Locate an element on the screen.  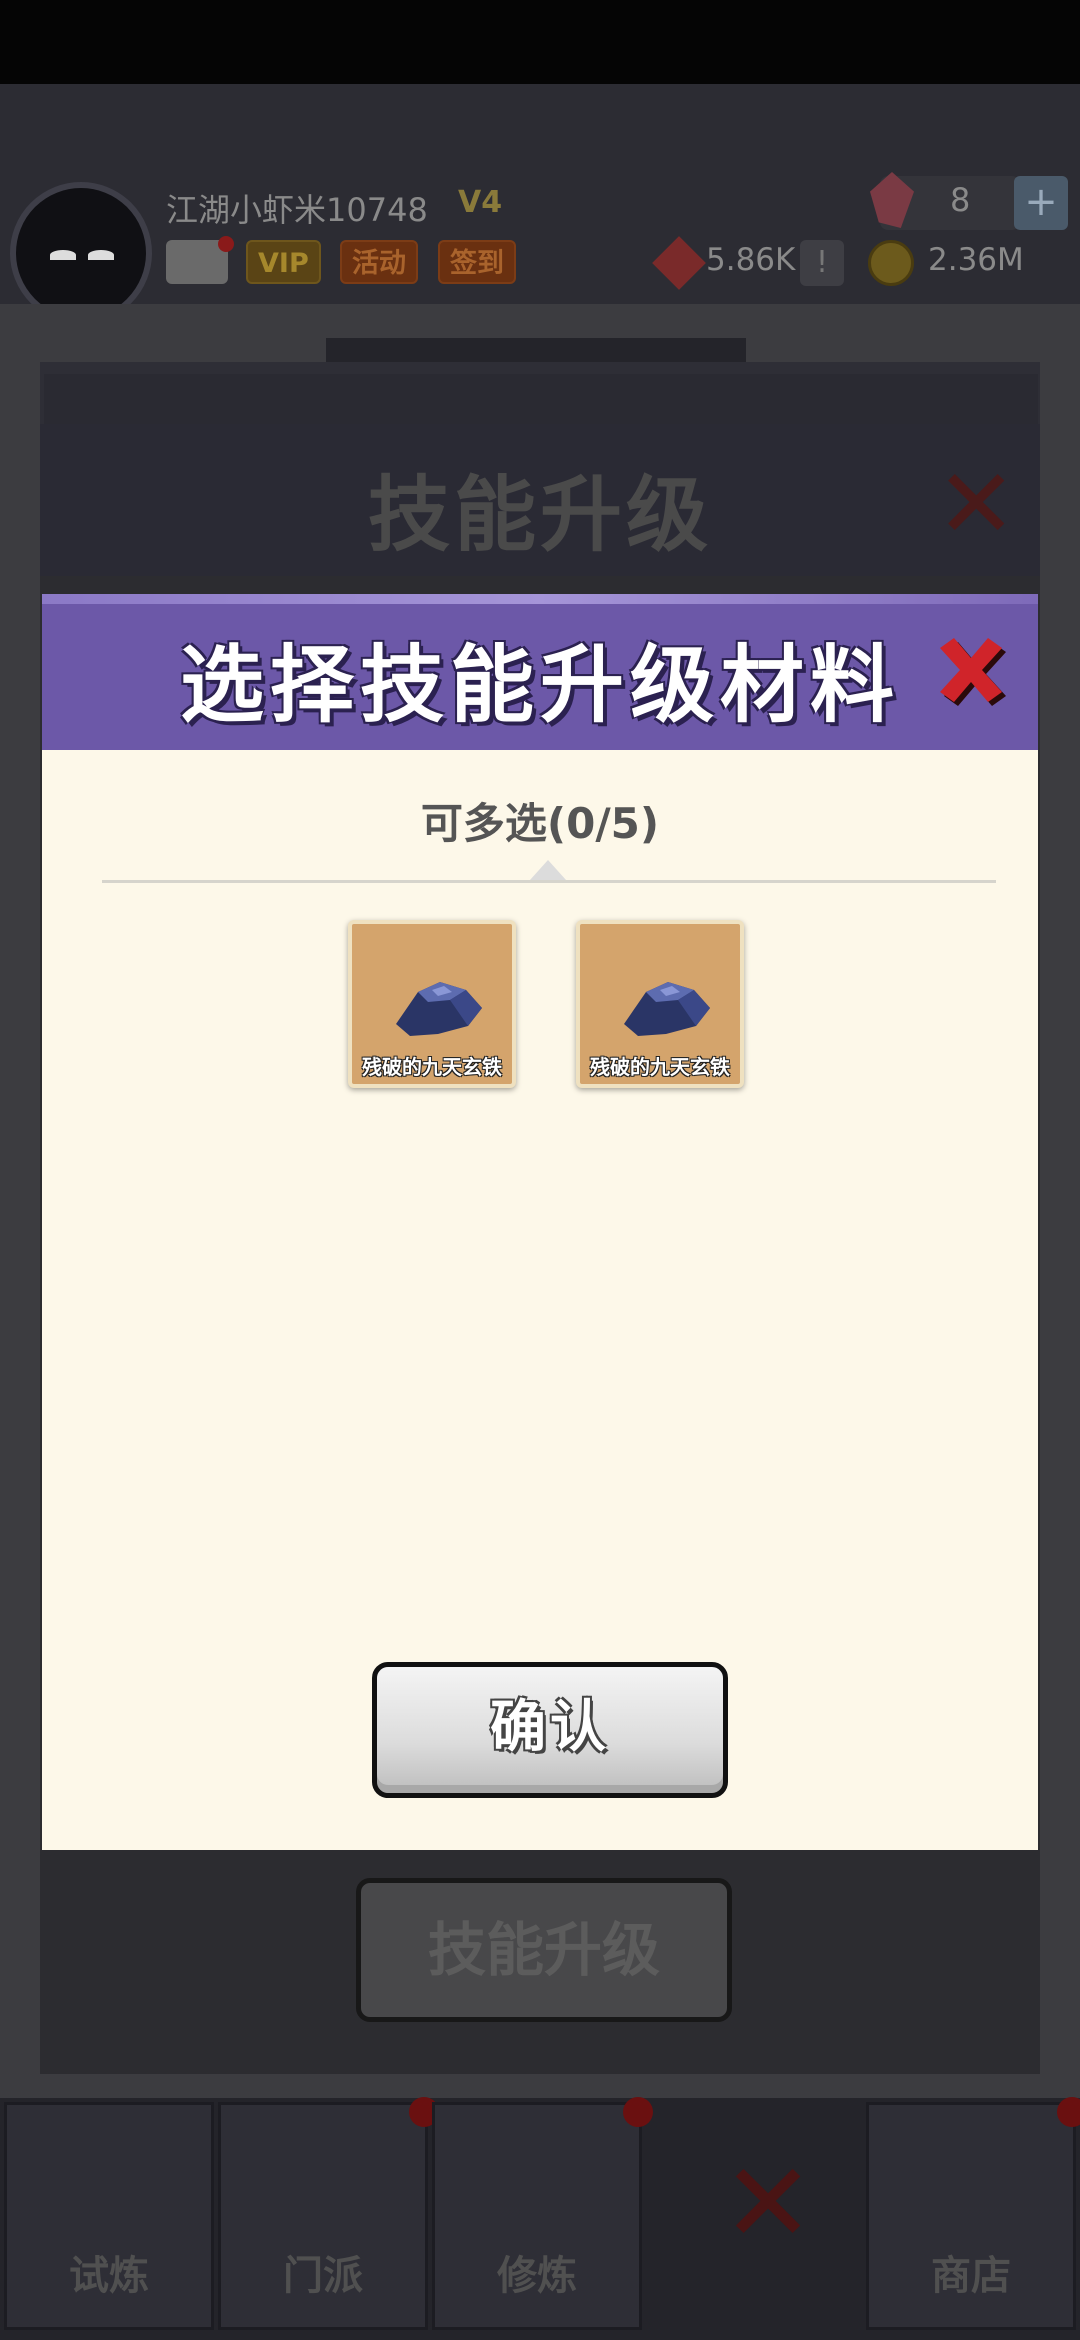
divider-notch is located at coordinates (548, 870).